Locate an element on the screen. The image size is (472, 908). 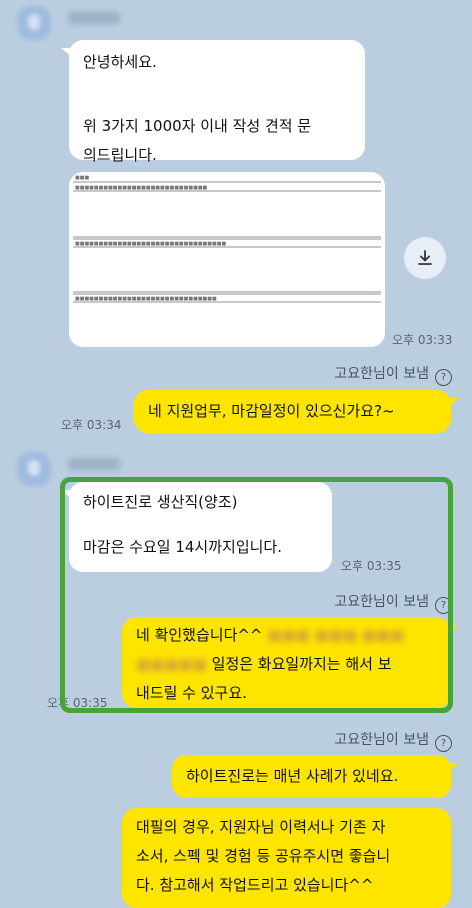
message-text: 위 3가지 1000자 이내 작성 견적 문 is located at coordinates (197, 126).